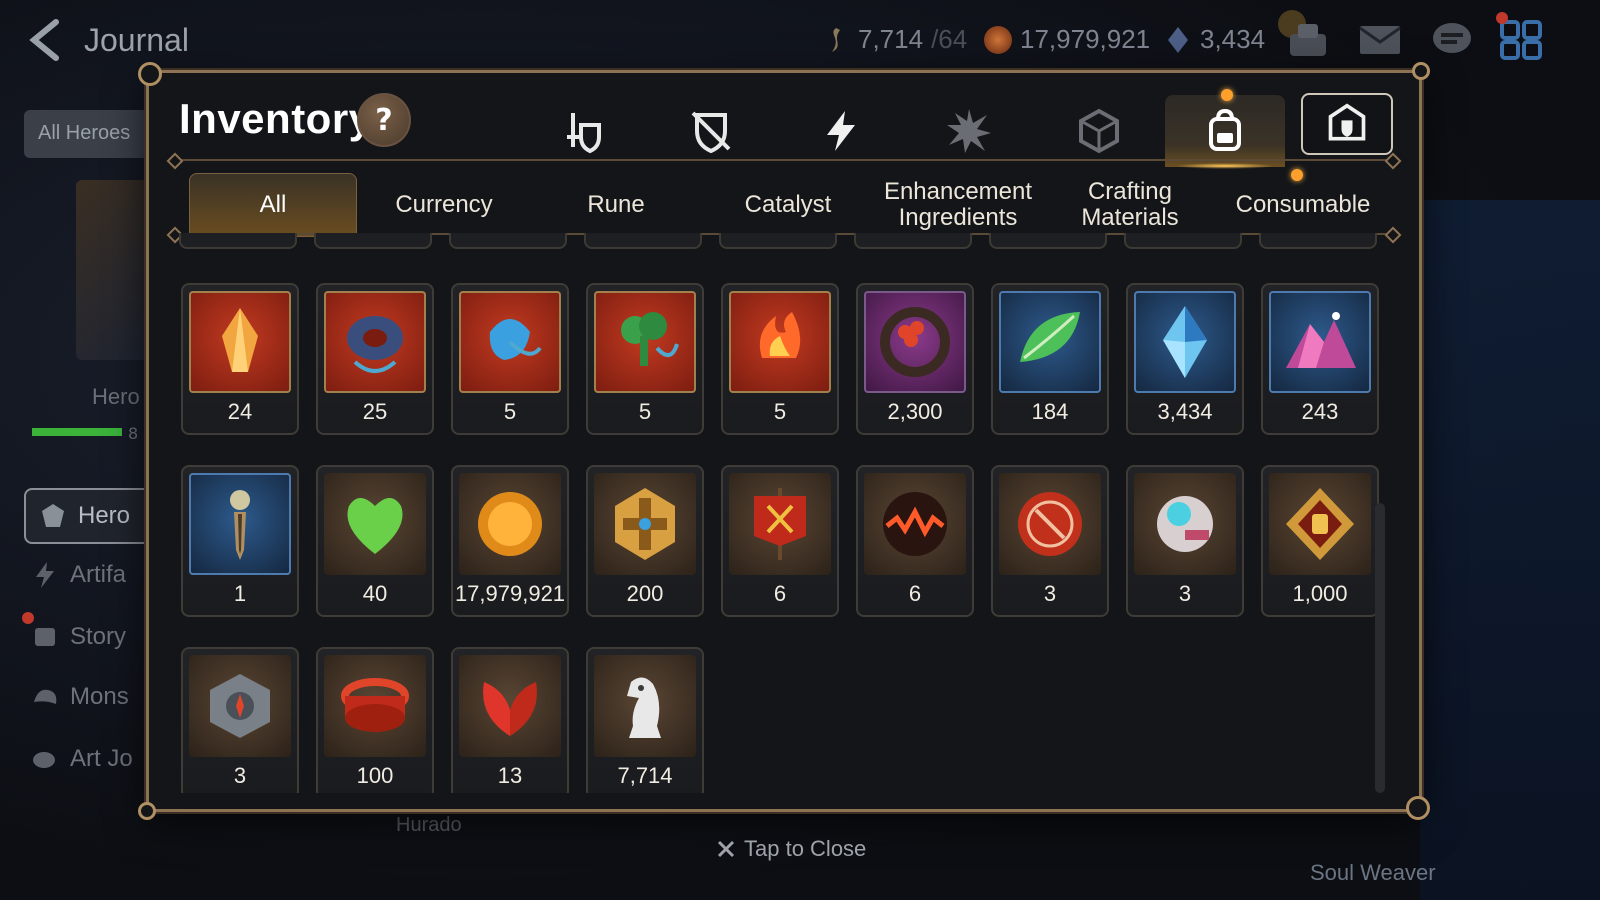 This screenshot has width=1600, height=900. What do you see at coordinates (616, 205) in the screenshot?
I see `subtab-rune: Rune` at bounding box center [616, 205].